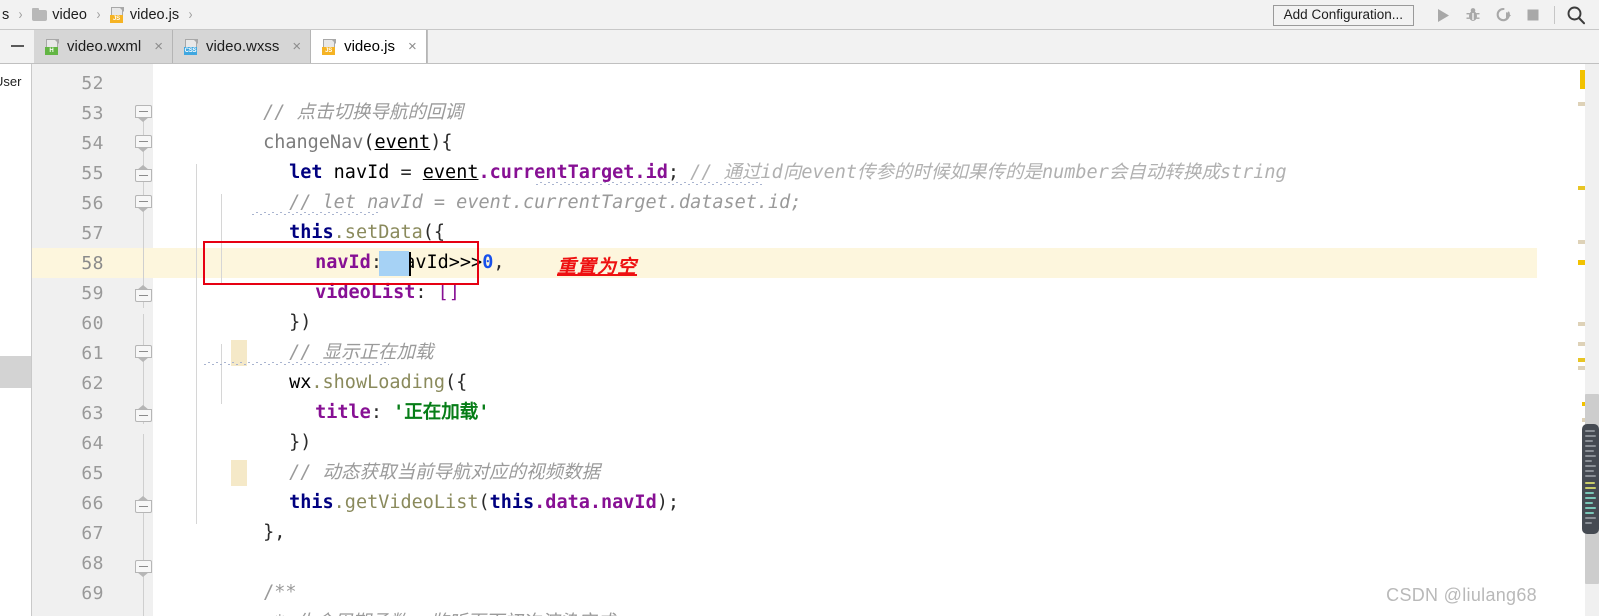 Image resolution: width=1599 pixels, height=616 pixels. What do you see at coordinates (1576, 15) in the screenshot?
I see `search-icon` at bounding box center [1576, 15].